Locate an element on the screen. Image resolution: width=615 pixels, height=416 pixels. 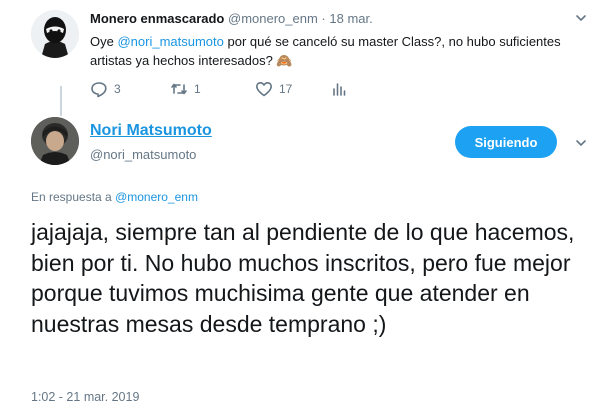
retweet-button: 1 is located at coordinates (185, 89).